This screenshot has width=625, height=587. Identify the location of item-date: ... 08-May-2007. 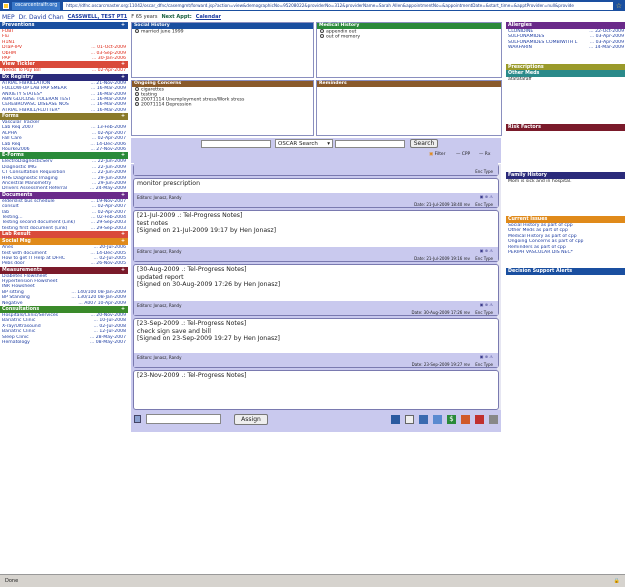
(107, 342).